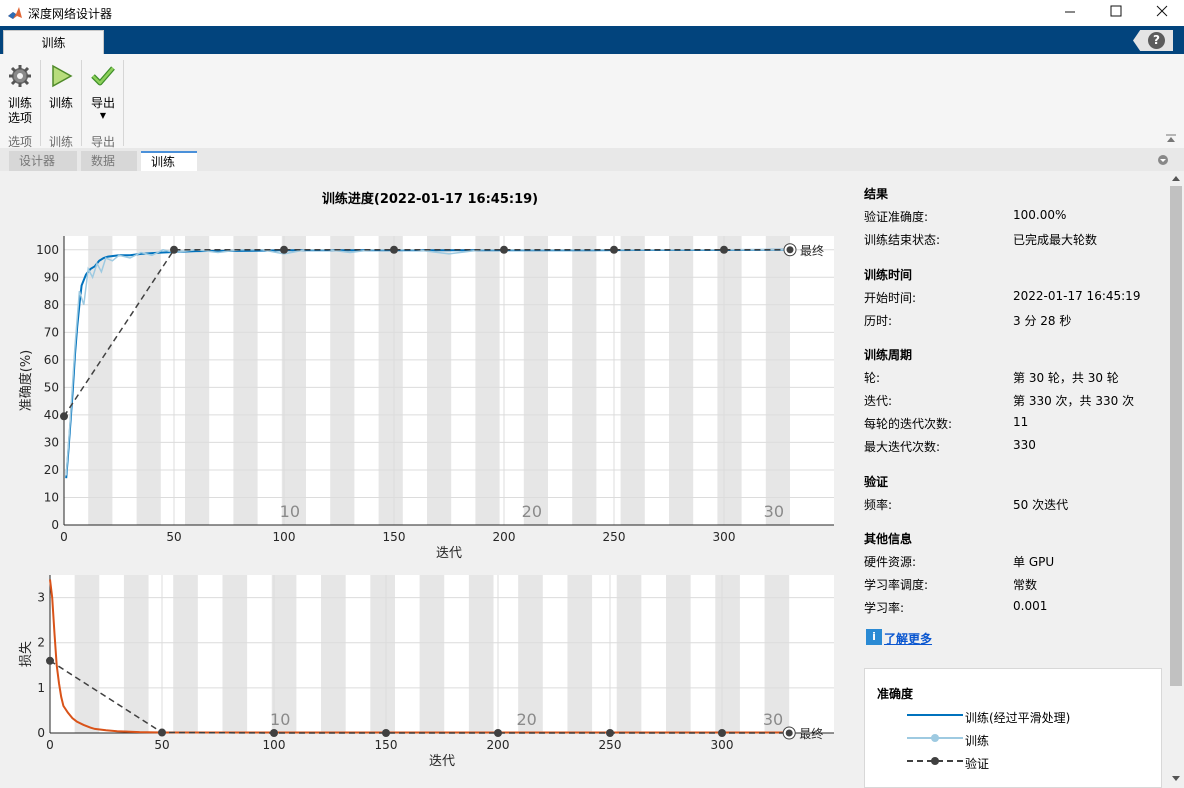  What do you see at coordinates (504, 537) in the screenshot?
I see `x-tick-label: 200` at bounding box center [504, 537].